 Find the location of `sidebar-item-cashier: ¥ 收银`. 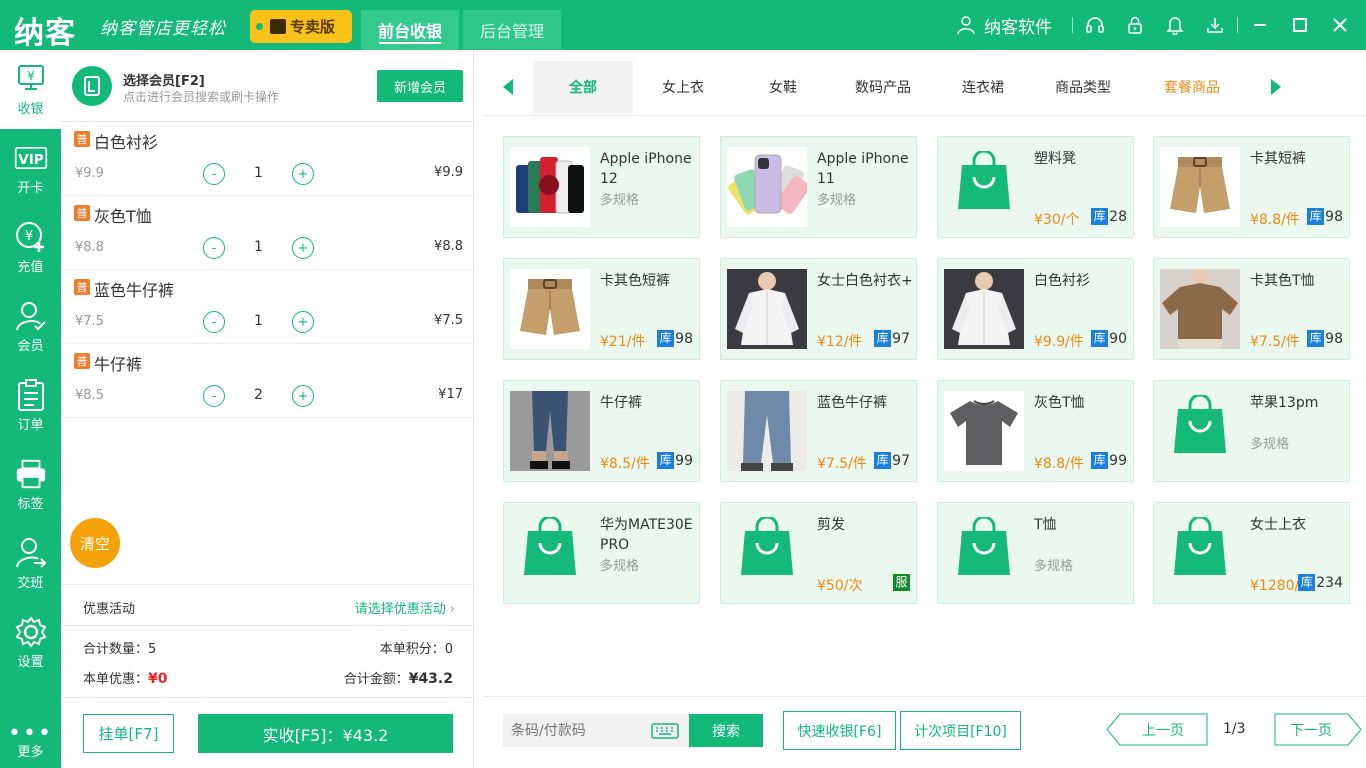

sidebar-item-cashier: ¥ 收银 is located at coordinates (30, 89).